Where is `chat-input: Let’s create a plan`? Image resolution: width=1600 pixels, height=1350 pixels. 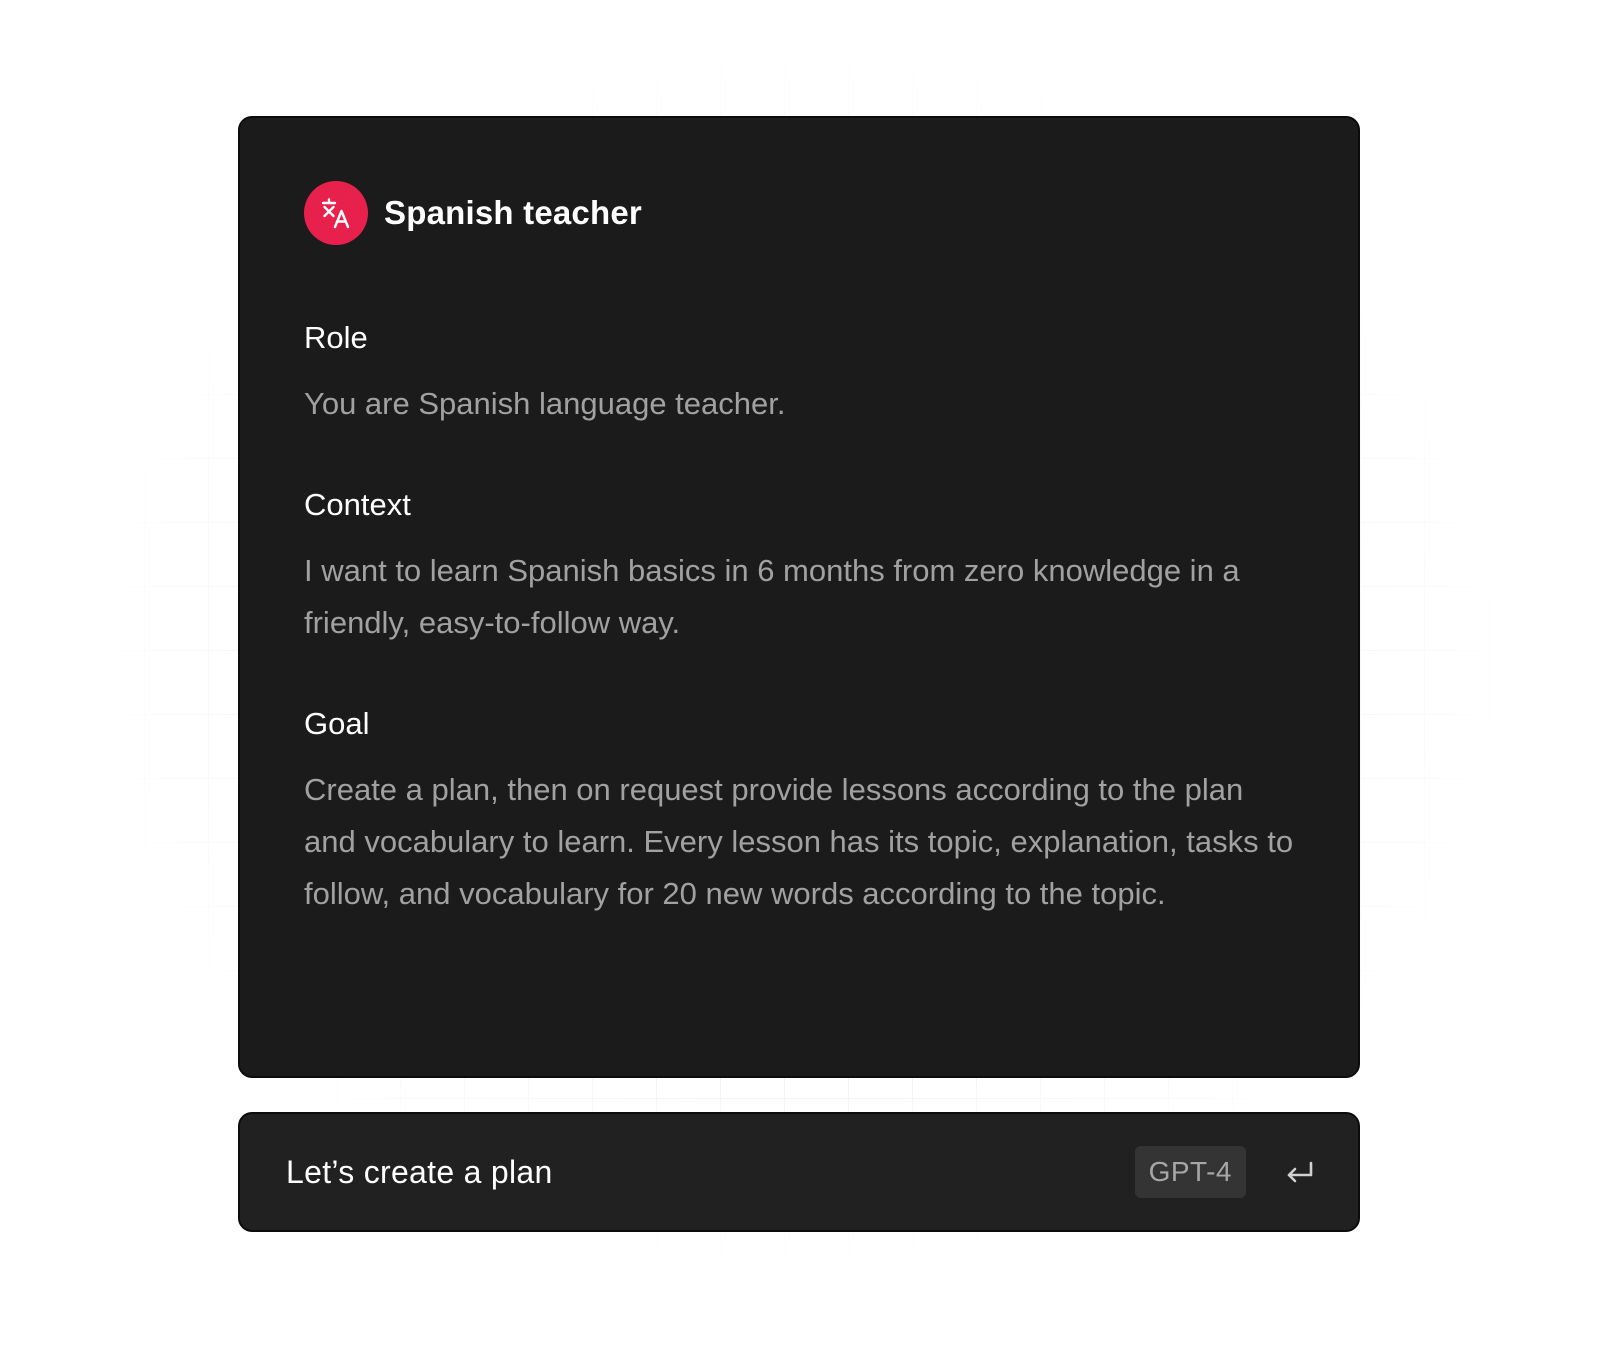 chat-input: Let’s create a plan is located at coordinates (710, 1172).